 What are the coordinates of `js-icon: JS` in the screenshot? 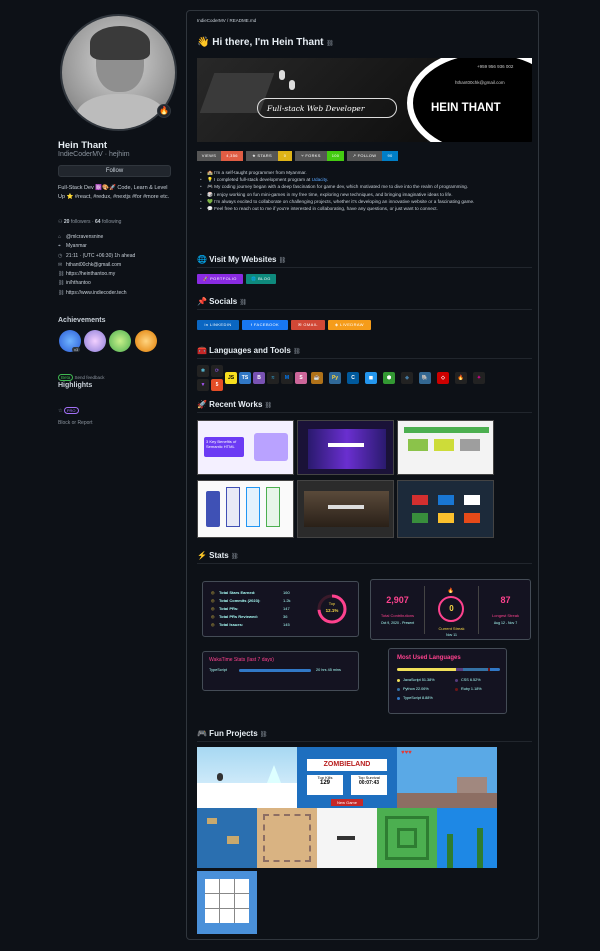 It's located at (231, 378).